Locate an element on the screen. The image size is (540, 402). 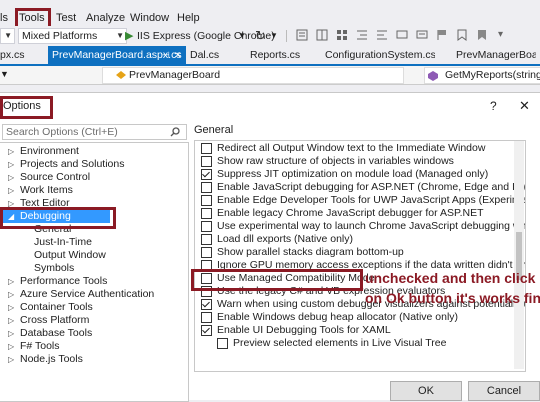
menu-bar: ls Tools Test Analyze Window Help is located at coordinates (270, 13).